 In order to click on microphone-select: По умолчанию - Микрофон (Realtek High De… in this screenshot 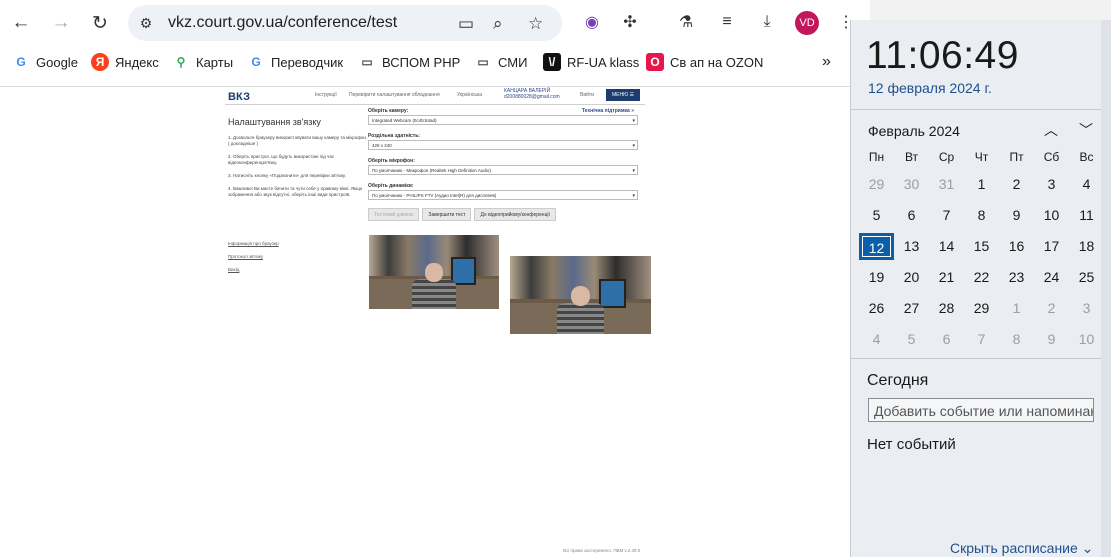, I will do `click(503, 170)`.